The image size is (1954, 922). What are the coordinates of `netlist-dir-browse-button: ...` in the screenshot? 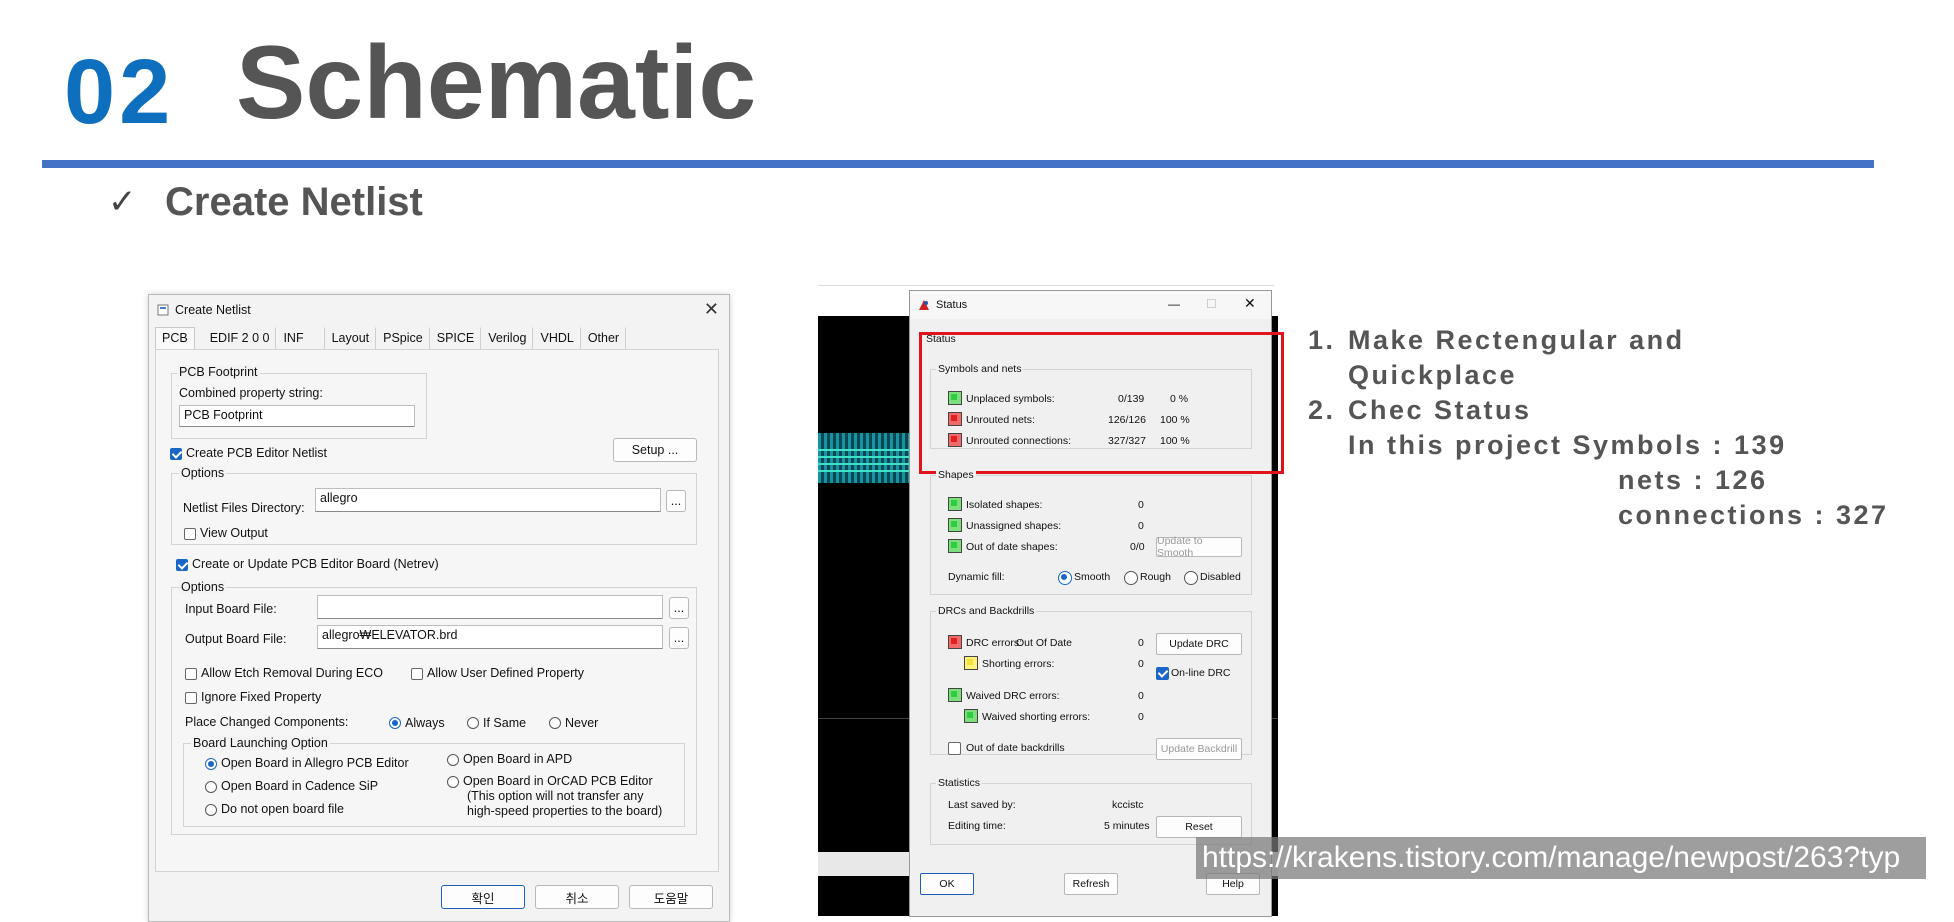 It's located at (676, 501).